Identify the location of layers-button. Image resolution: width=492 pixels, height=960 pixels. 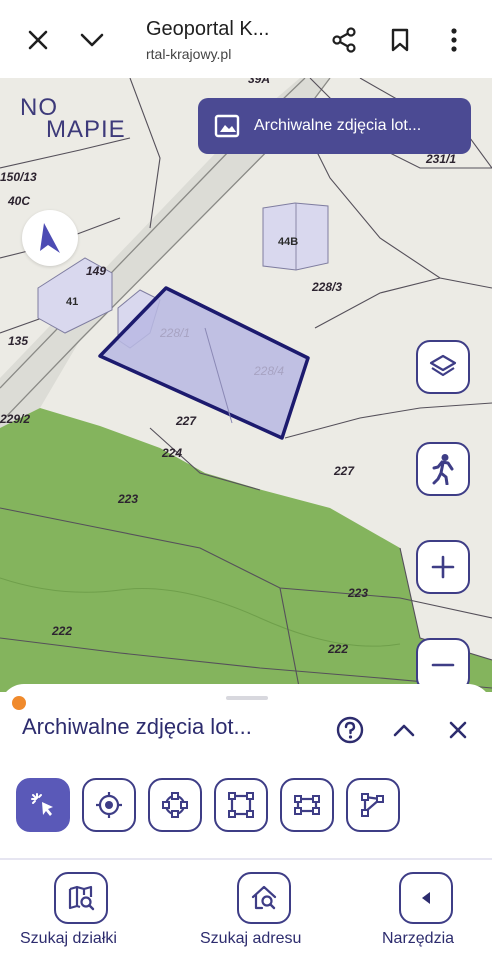
(443, 367).